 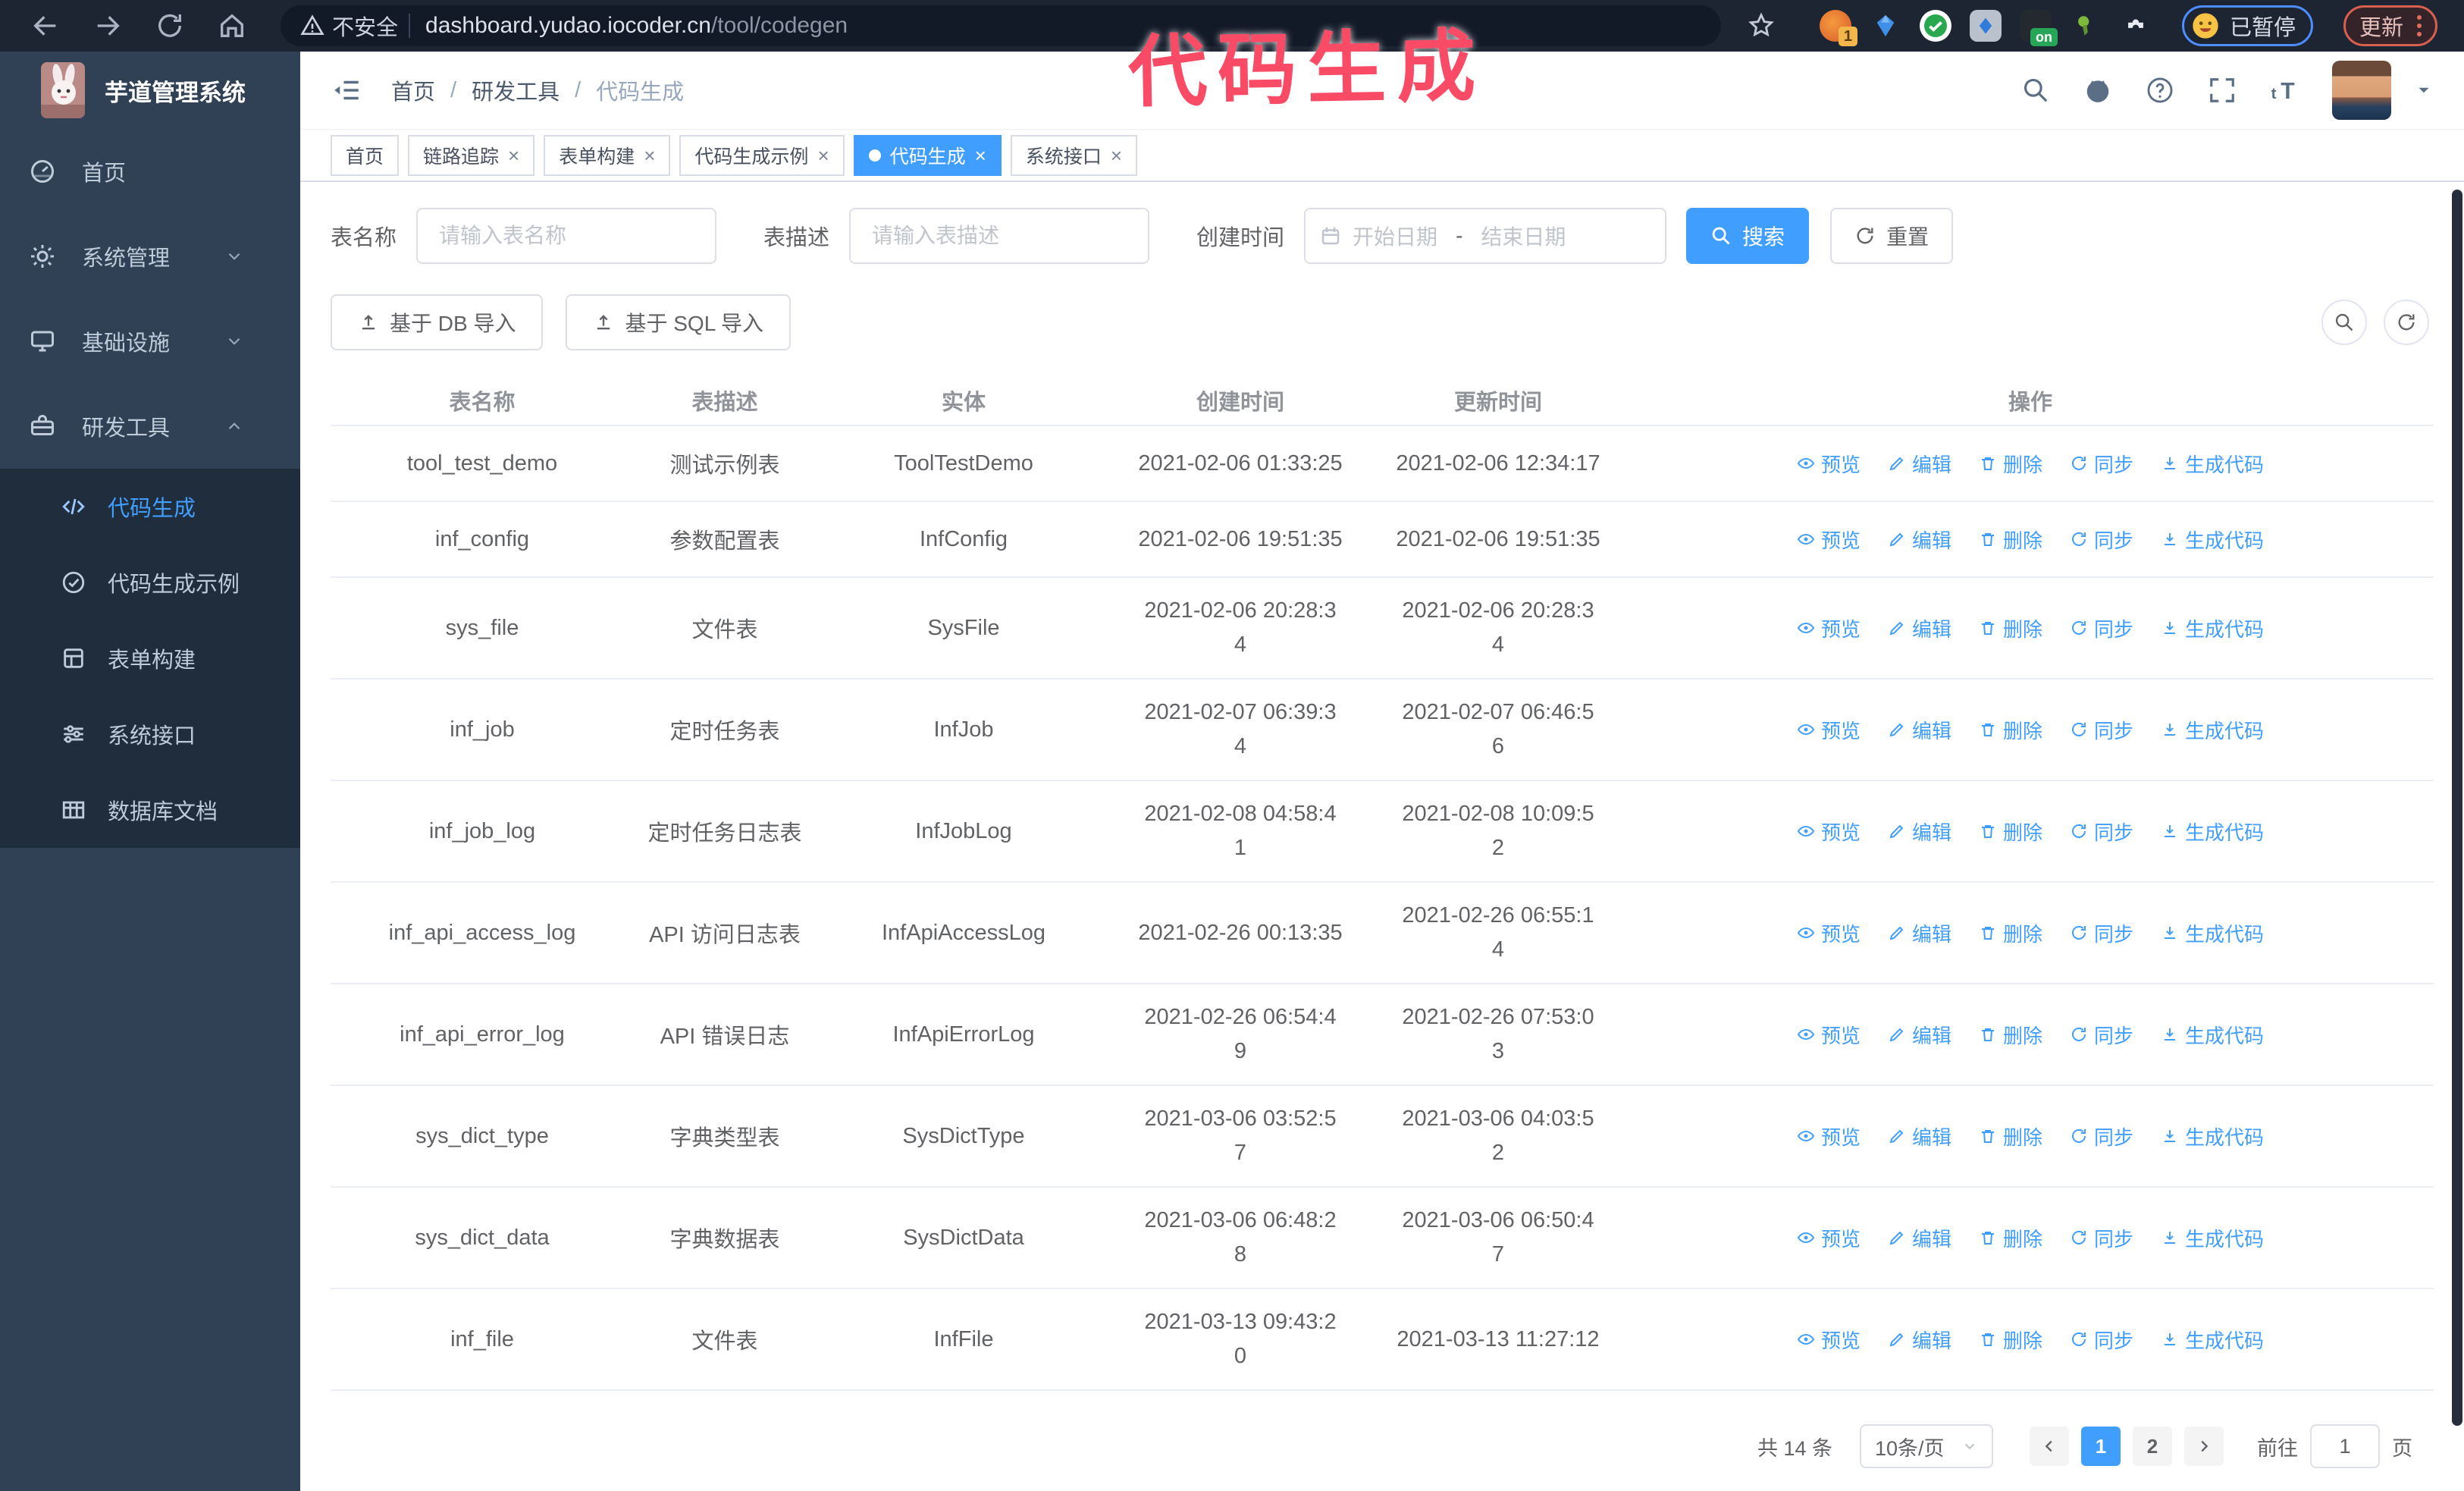 What do you see at coordinates (150, 810) in the screenshot?
I see `sidebar-subitem-4: 数据库文档` at bounding box center [150, 810].